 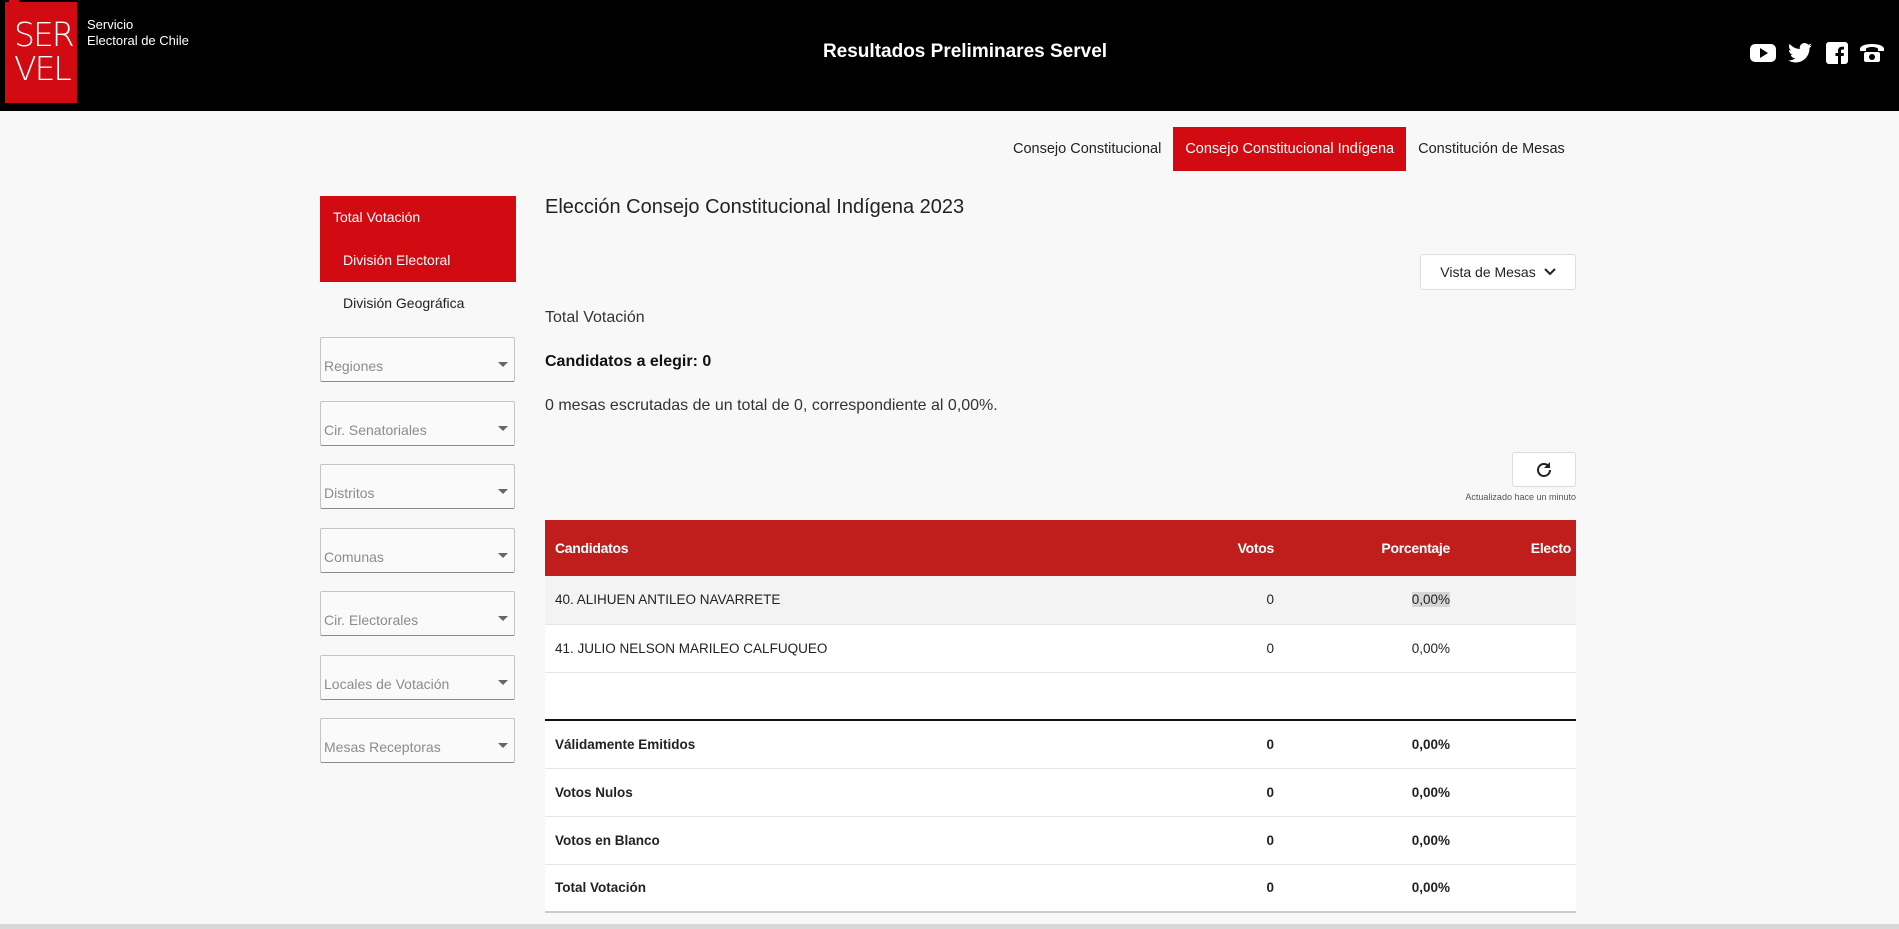 I want to click on bottom-border, so click(x=949, y=926).